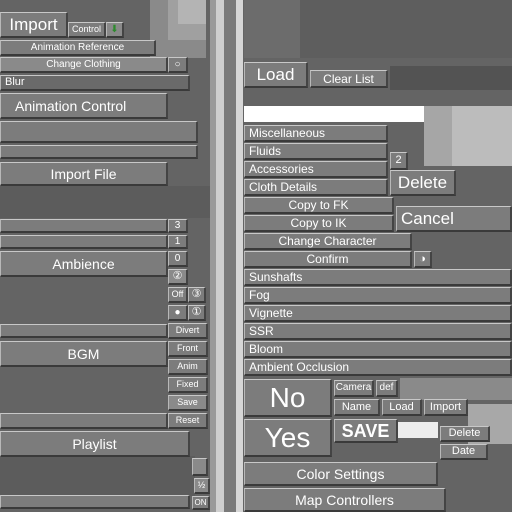 The image size is (512, 512). I want to click on miscellaneous-button: Miscellaneous, so click(316, 133).